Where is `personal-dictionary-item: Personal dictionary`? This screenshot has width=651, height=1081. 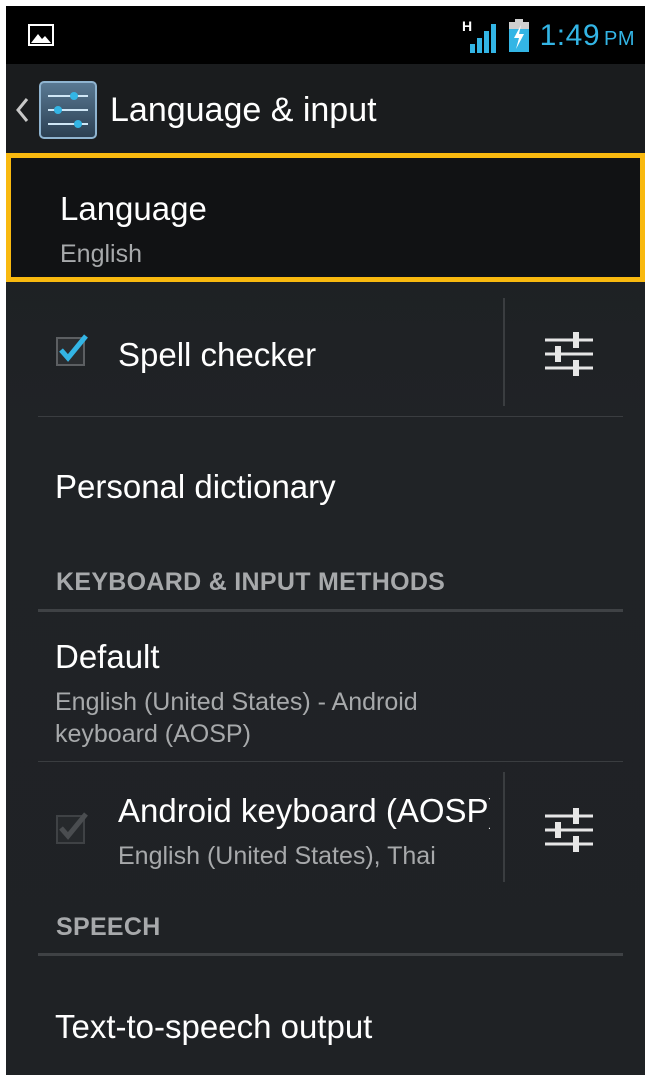 personal-dictionary-item: Personal dictionary is located at coordinates (325, 483).